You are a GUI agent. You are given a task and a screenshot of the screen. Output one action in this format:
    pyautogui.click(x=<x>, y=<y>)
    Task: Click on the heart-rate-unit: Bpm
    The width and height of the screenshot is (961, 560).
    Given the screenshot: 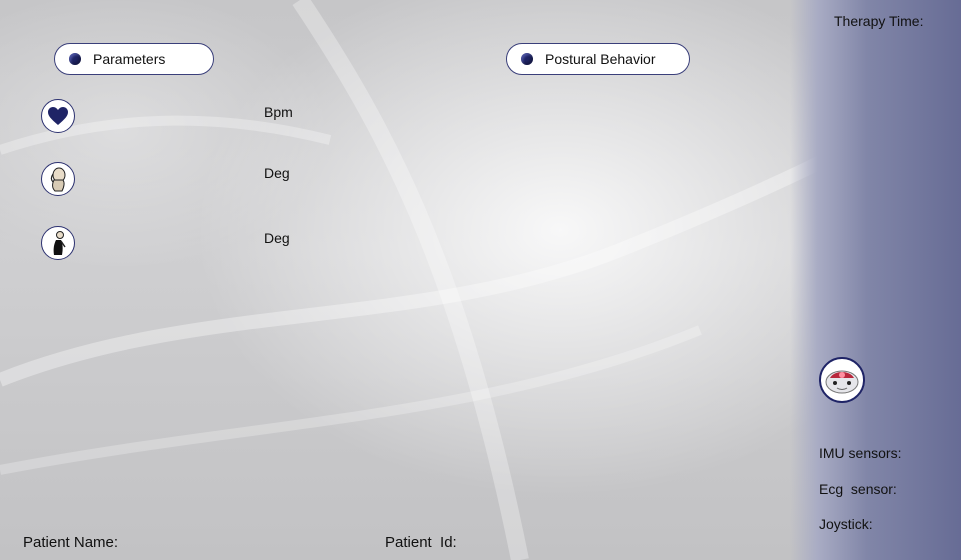 What is the action you would take?
    pyautogui.click(x=278, y=112)
    